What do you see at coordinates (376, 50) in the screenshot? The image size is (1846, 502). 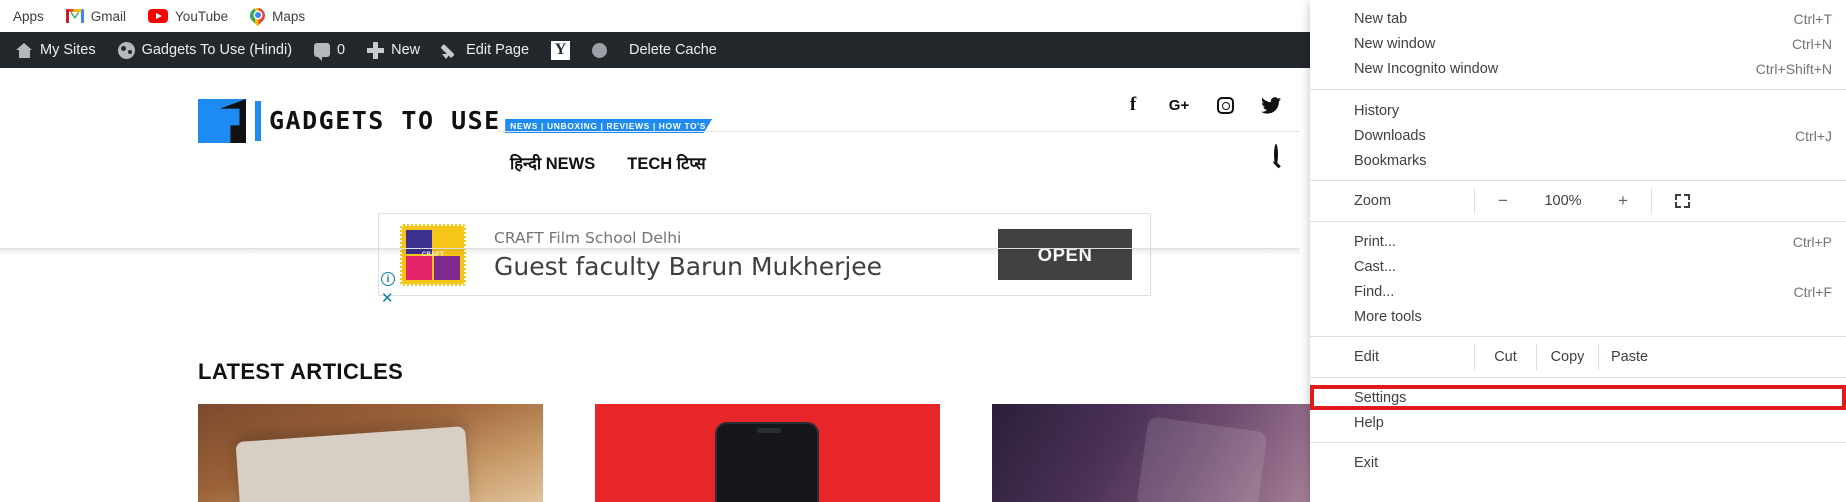 I see `plus-icon` at bounding box center [376, 50].